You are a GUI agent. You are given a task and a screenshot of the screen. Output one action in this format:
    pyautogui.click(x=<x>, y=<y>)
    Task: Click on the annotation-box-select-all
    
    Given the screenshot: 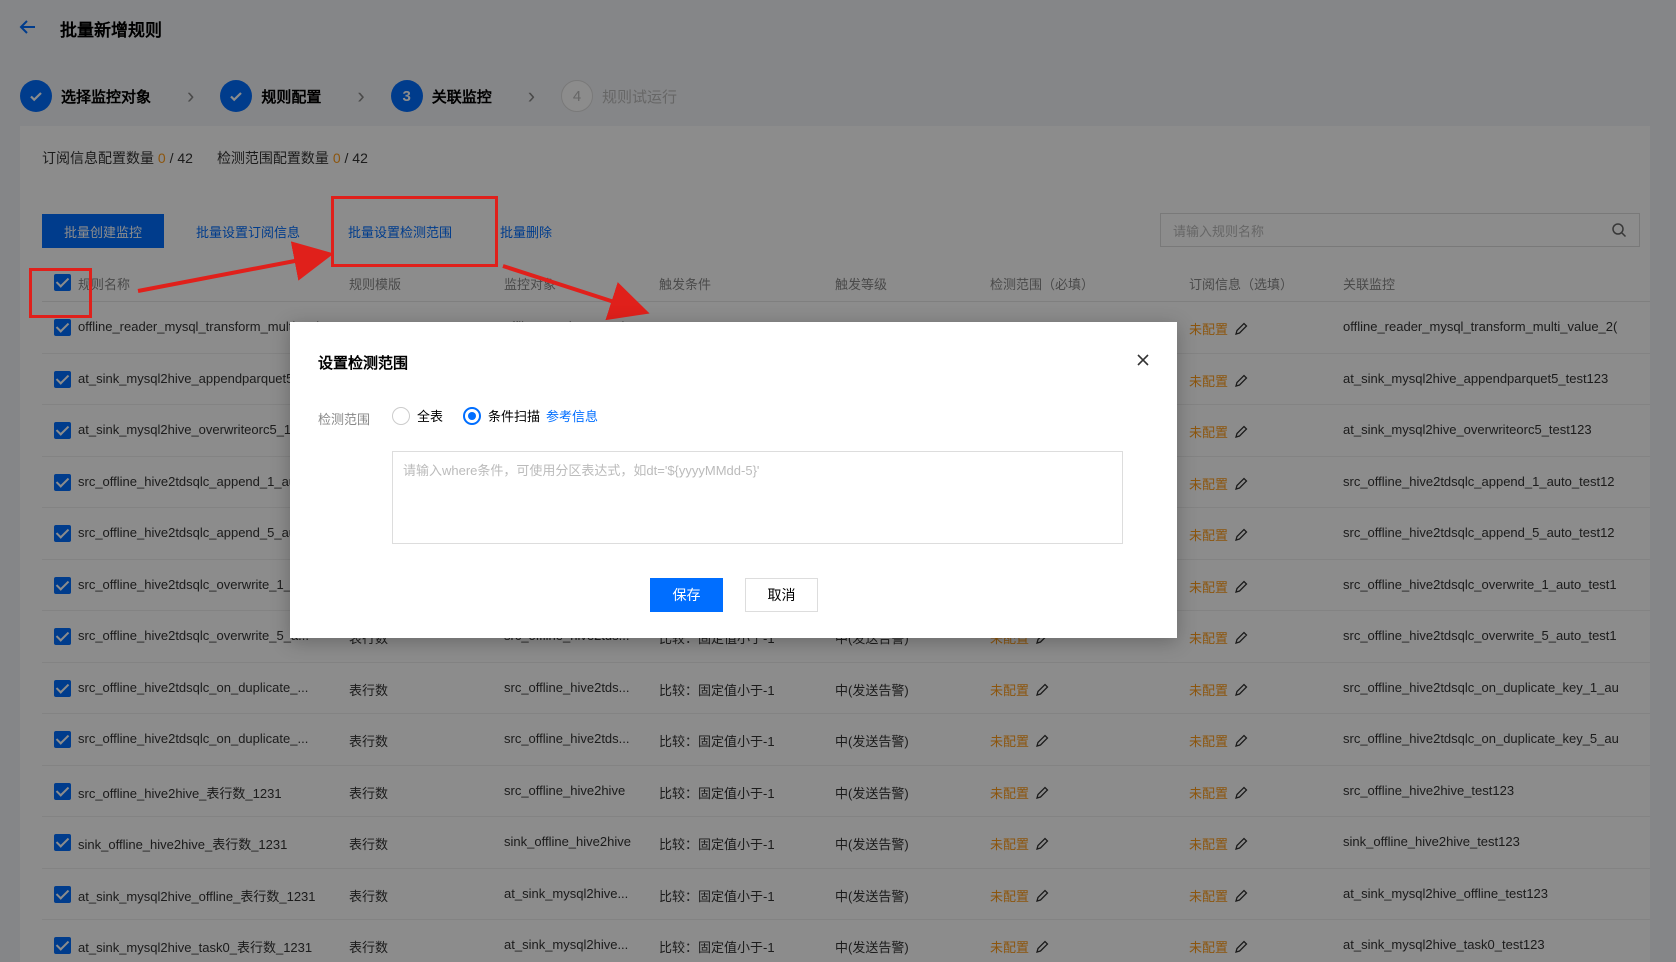 What is the action you would take?
    pyautogui.click(x=60, y=293)
    